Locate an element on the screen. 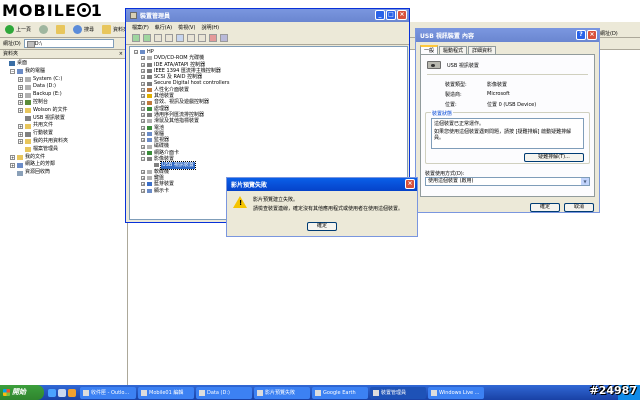 This screenshot has width=640, height=400. properties-icon is located at coordinates (169, 38).